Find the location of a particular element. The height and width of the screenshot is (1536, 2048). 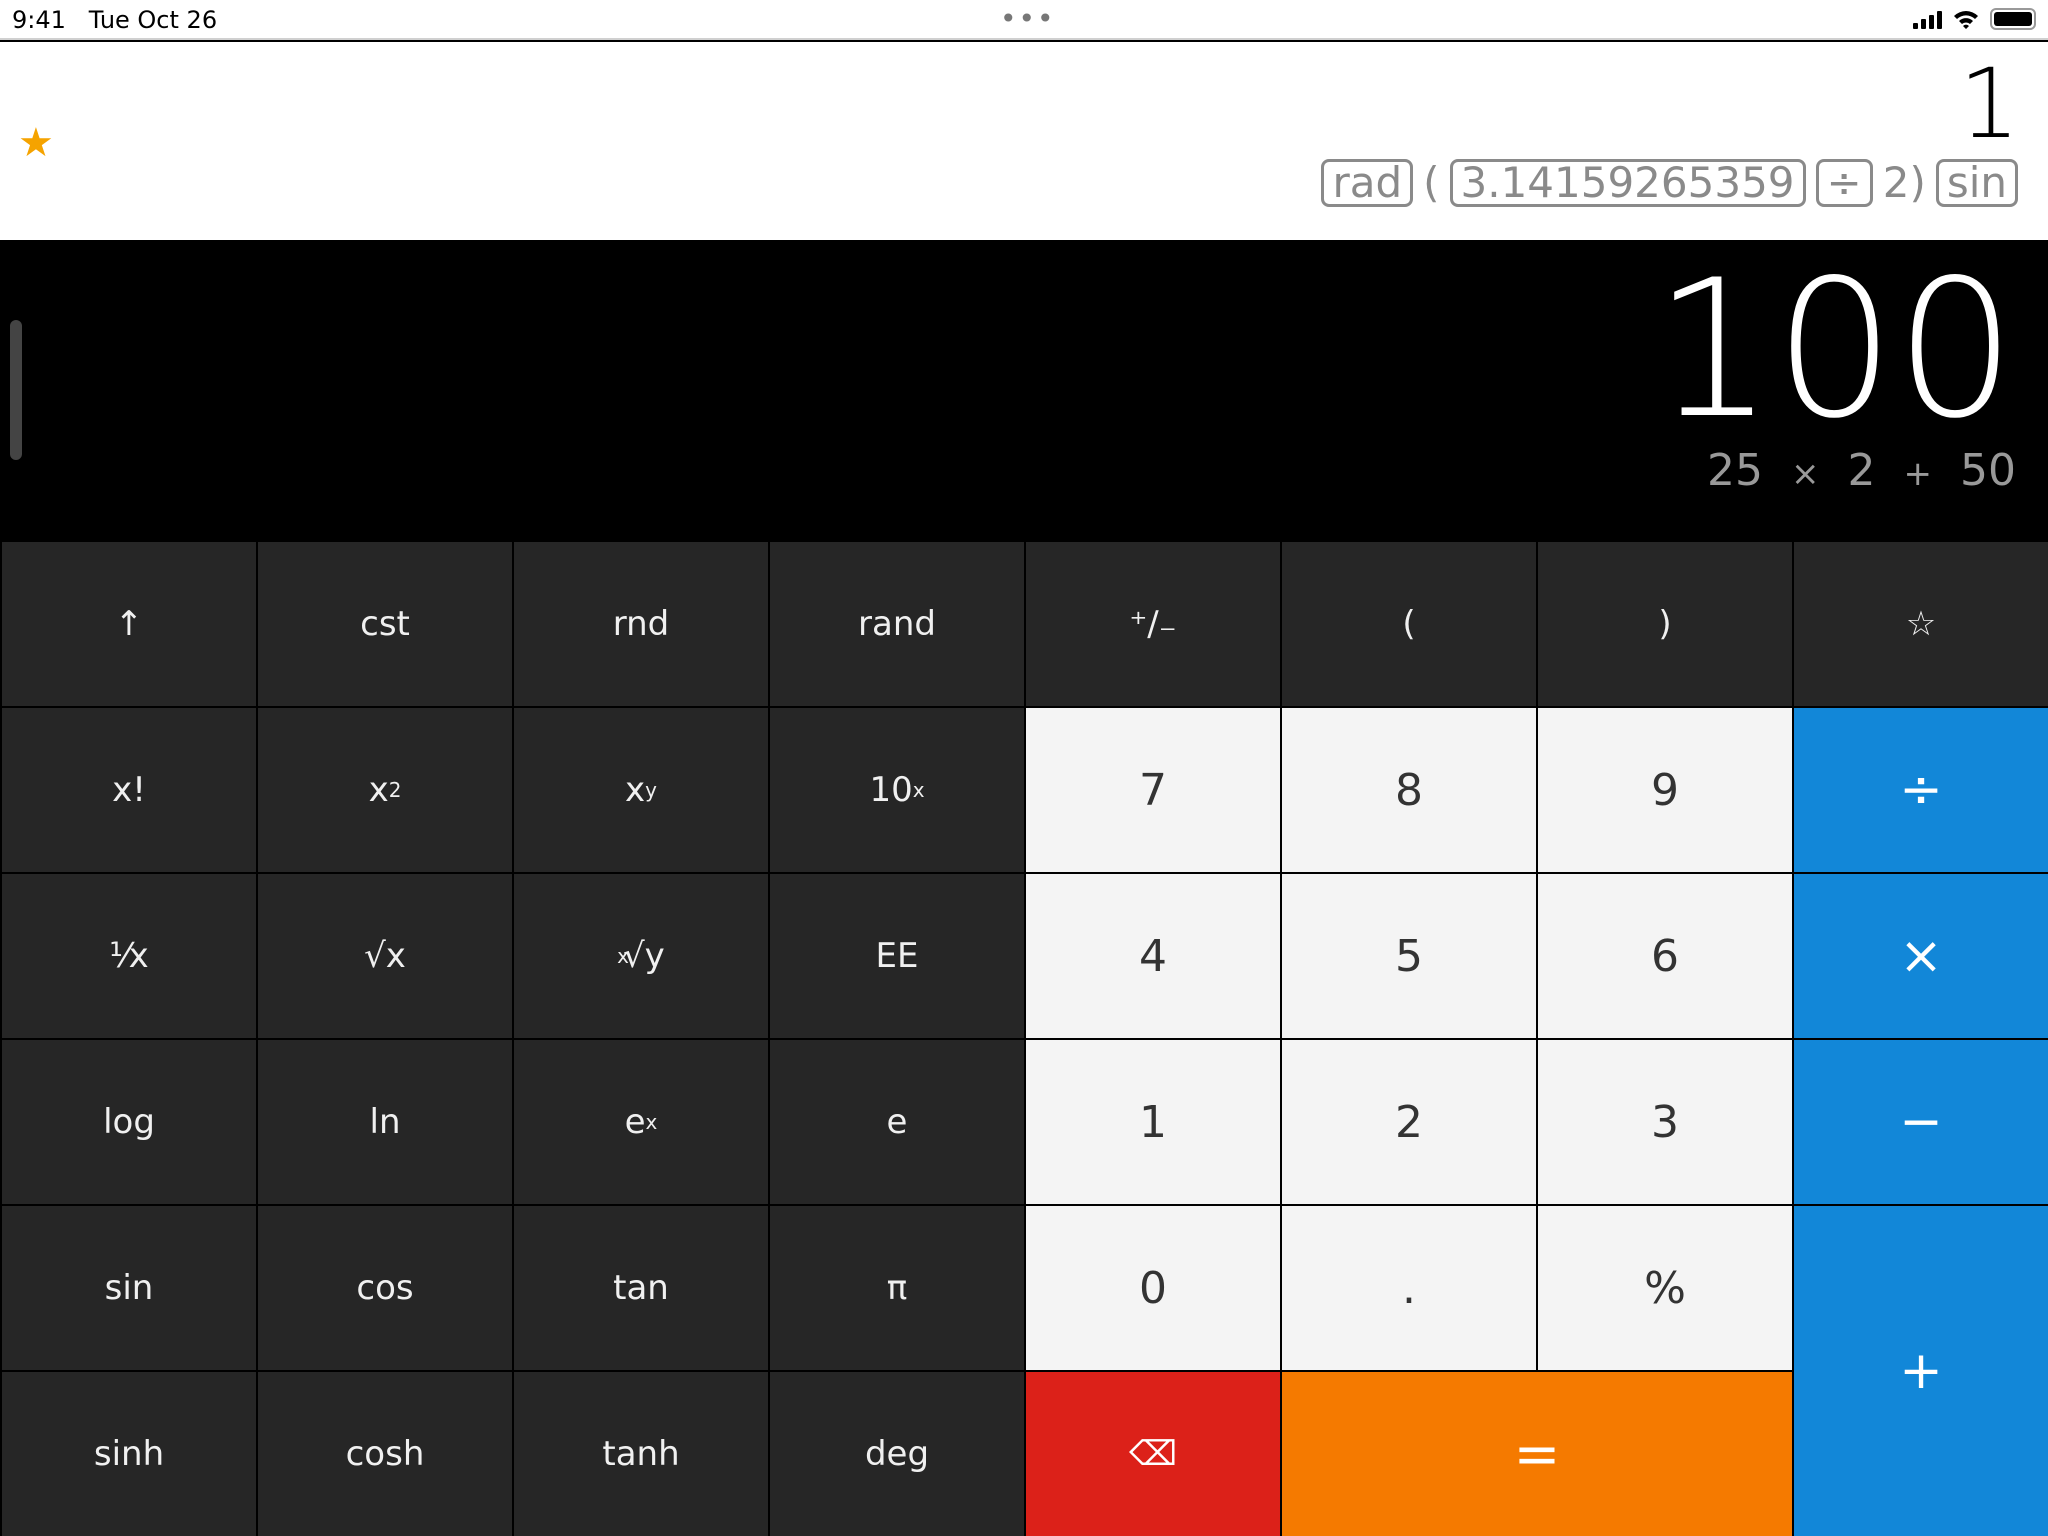

key-backspace: ⌫ is located at coordinates (1153, 1454).